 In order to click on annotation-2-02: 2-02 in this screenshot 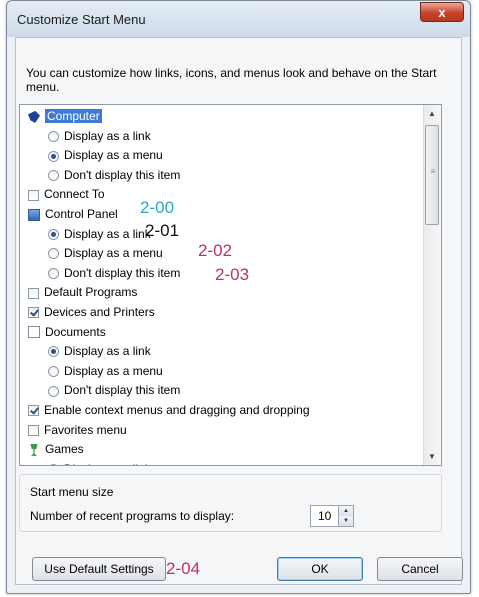, I will do `click(215, 250)`.